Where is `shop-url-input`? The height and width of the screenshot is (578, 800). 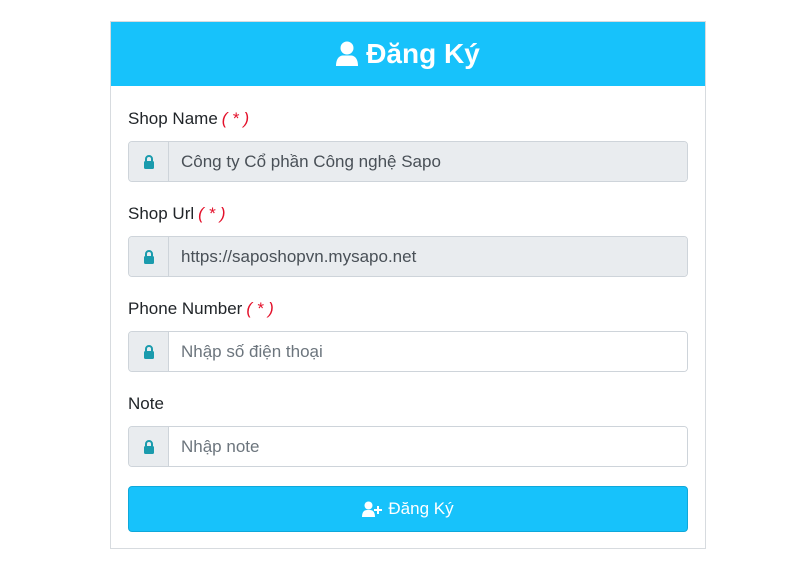 shop-url-input is located at coordinates (428, 256).